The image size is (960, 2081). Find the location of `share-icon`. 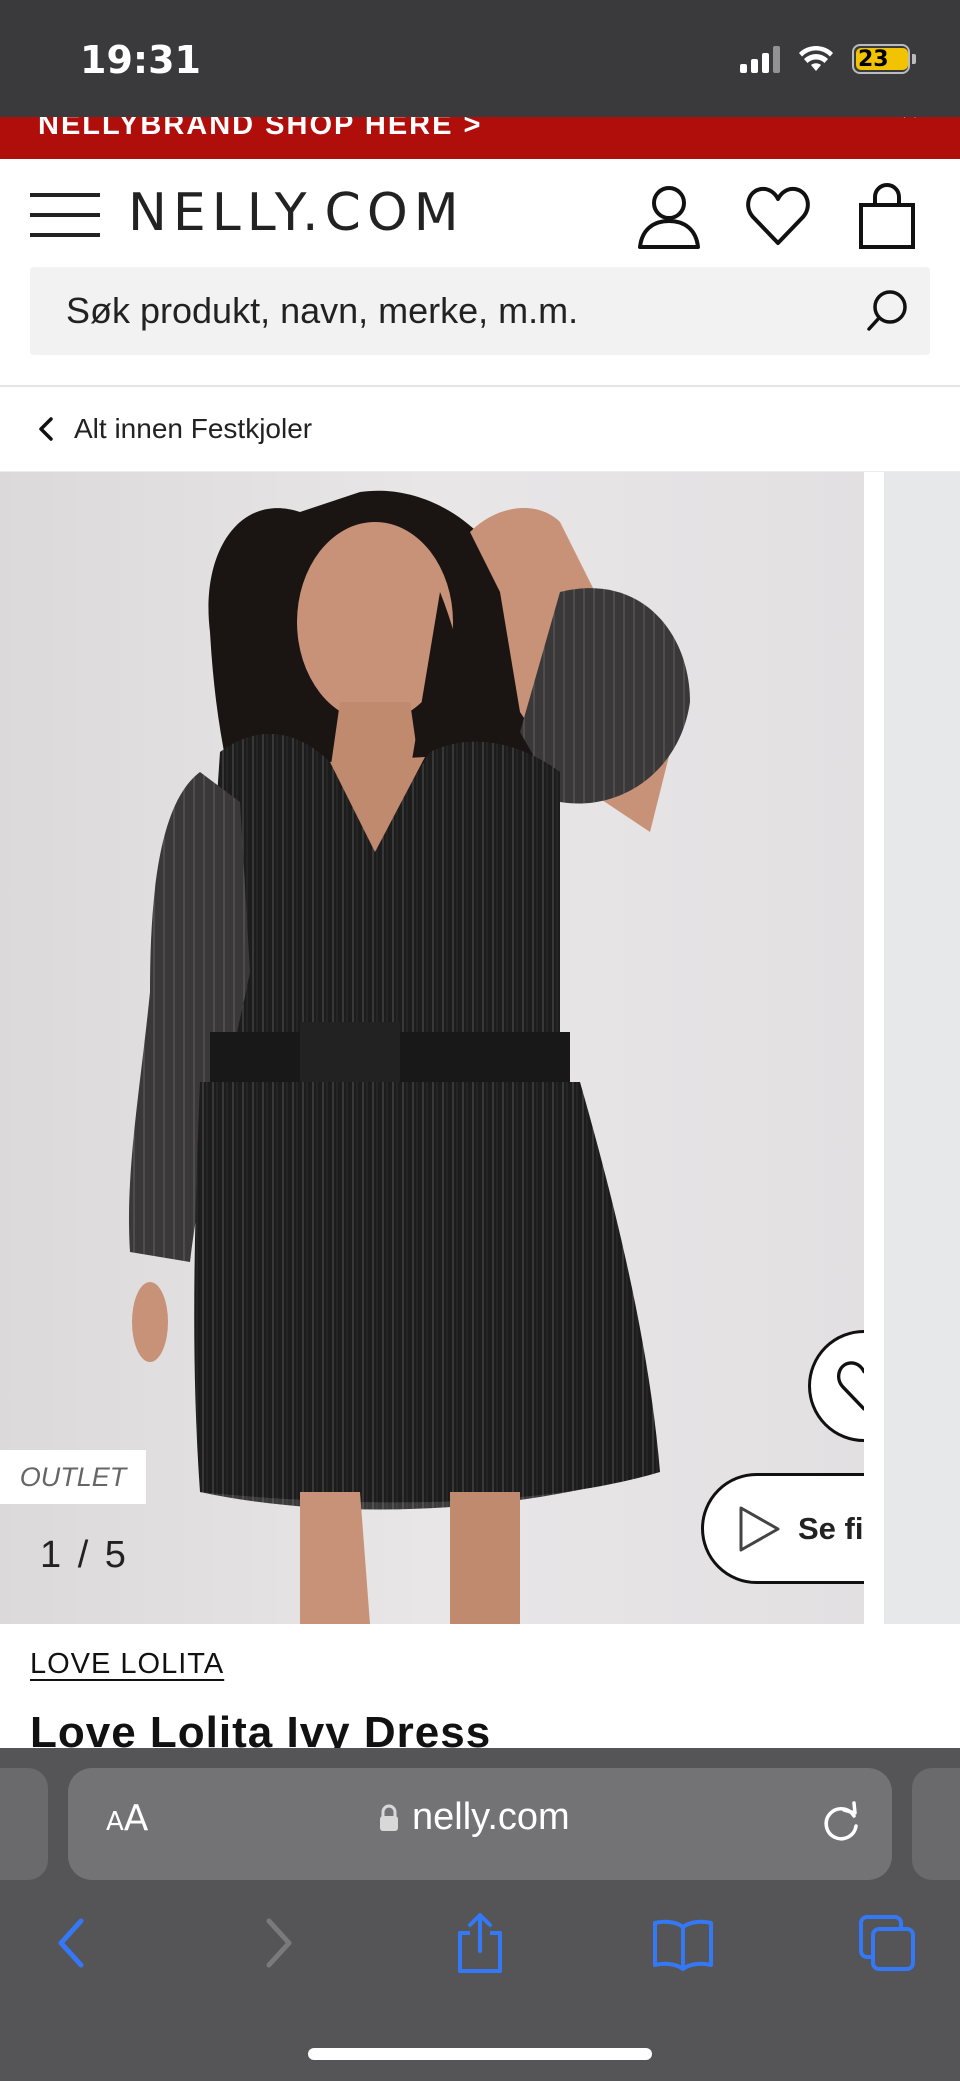

share-icon is located at coordinates (480, 1943).